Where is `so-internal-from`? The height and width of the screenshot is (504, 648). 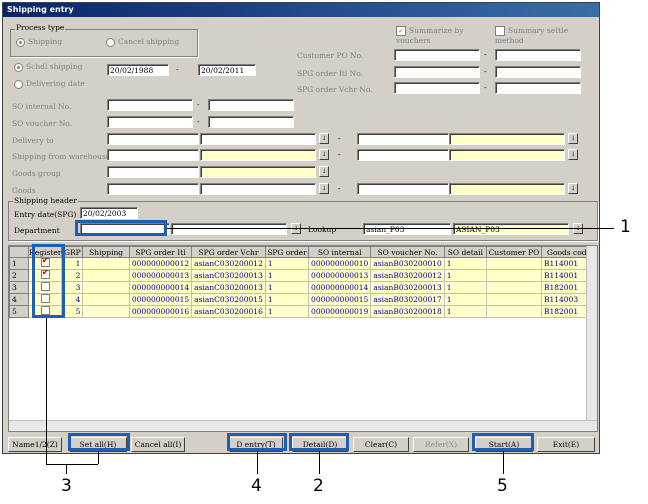 so-internal-from is located at coordinates (150, 105).